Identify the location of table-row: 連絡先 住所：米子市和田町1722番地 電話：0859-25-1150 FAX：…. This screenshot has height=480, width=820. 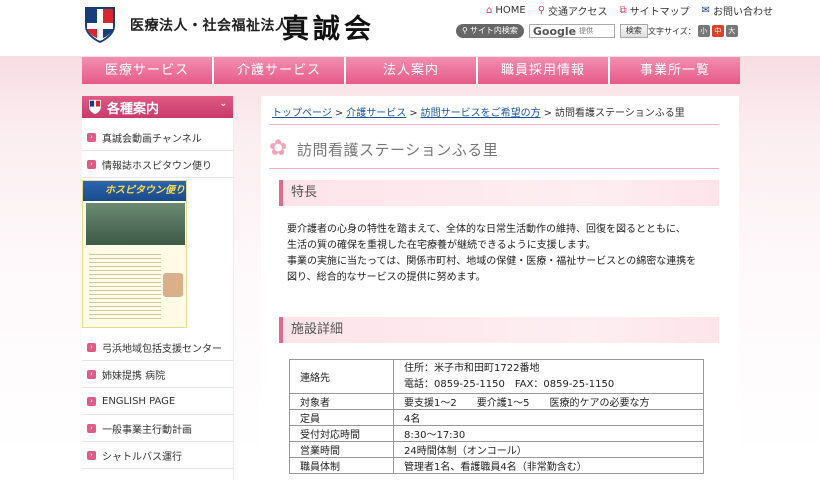
(496, 376).